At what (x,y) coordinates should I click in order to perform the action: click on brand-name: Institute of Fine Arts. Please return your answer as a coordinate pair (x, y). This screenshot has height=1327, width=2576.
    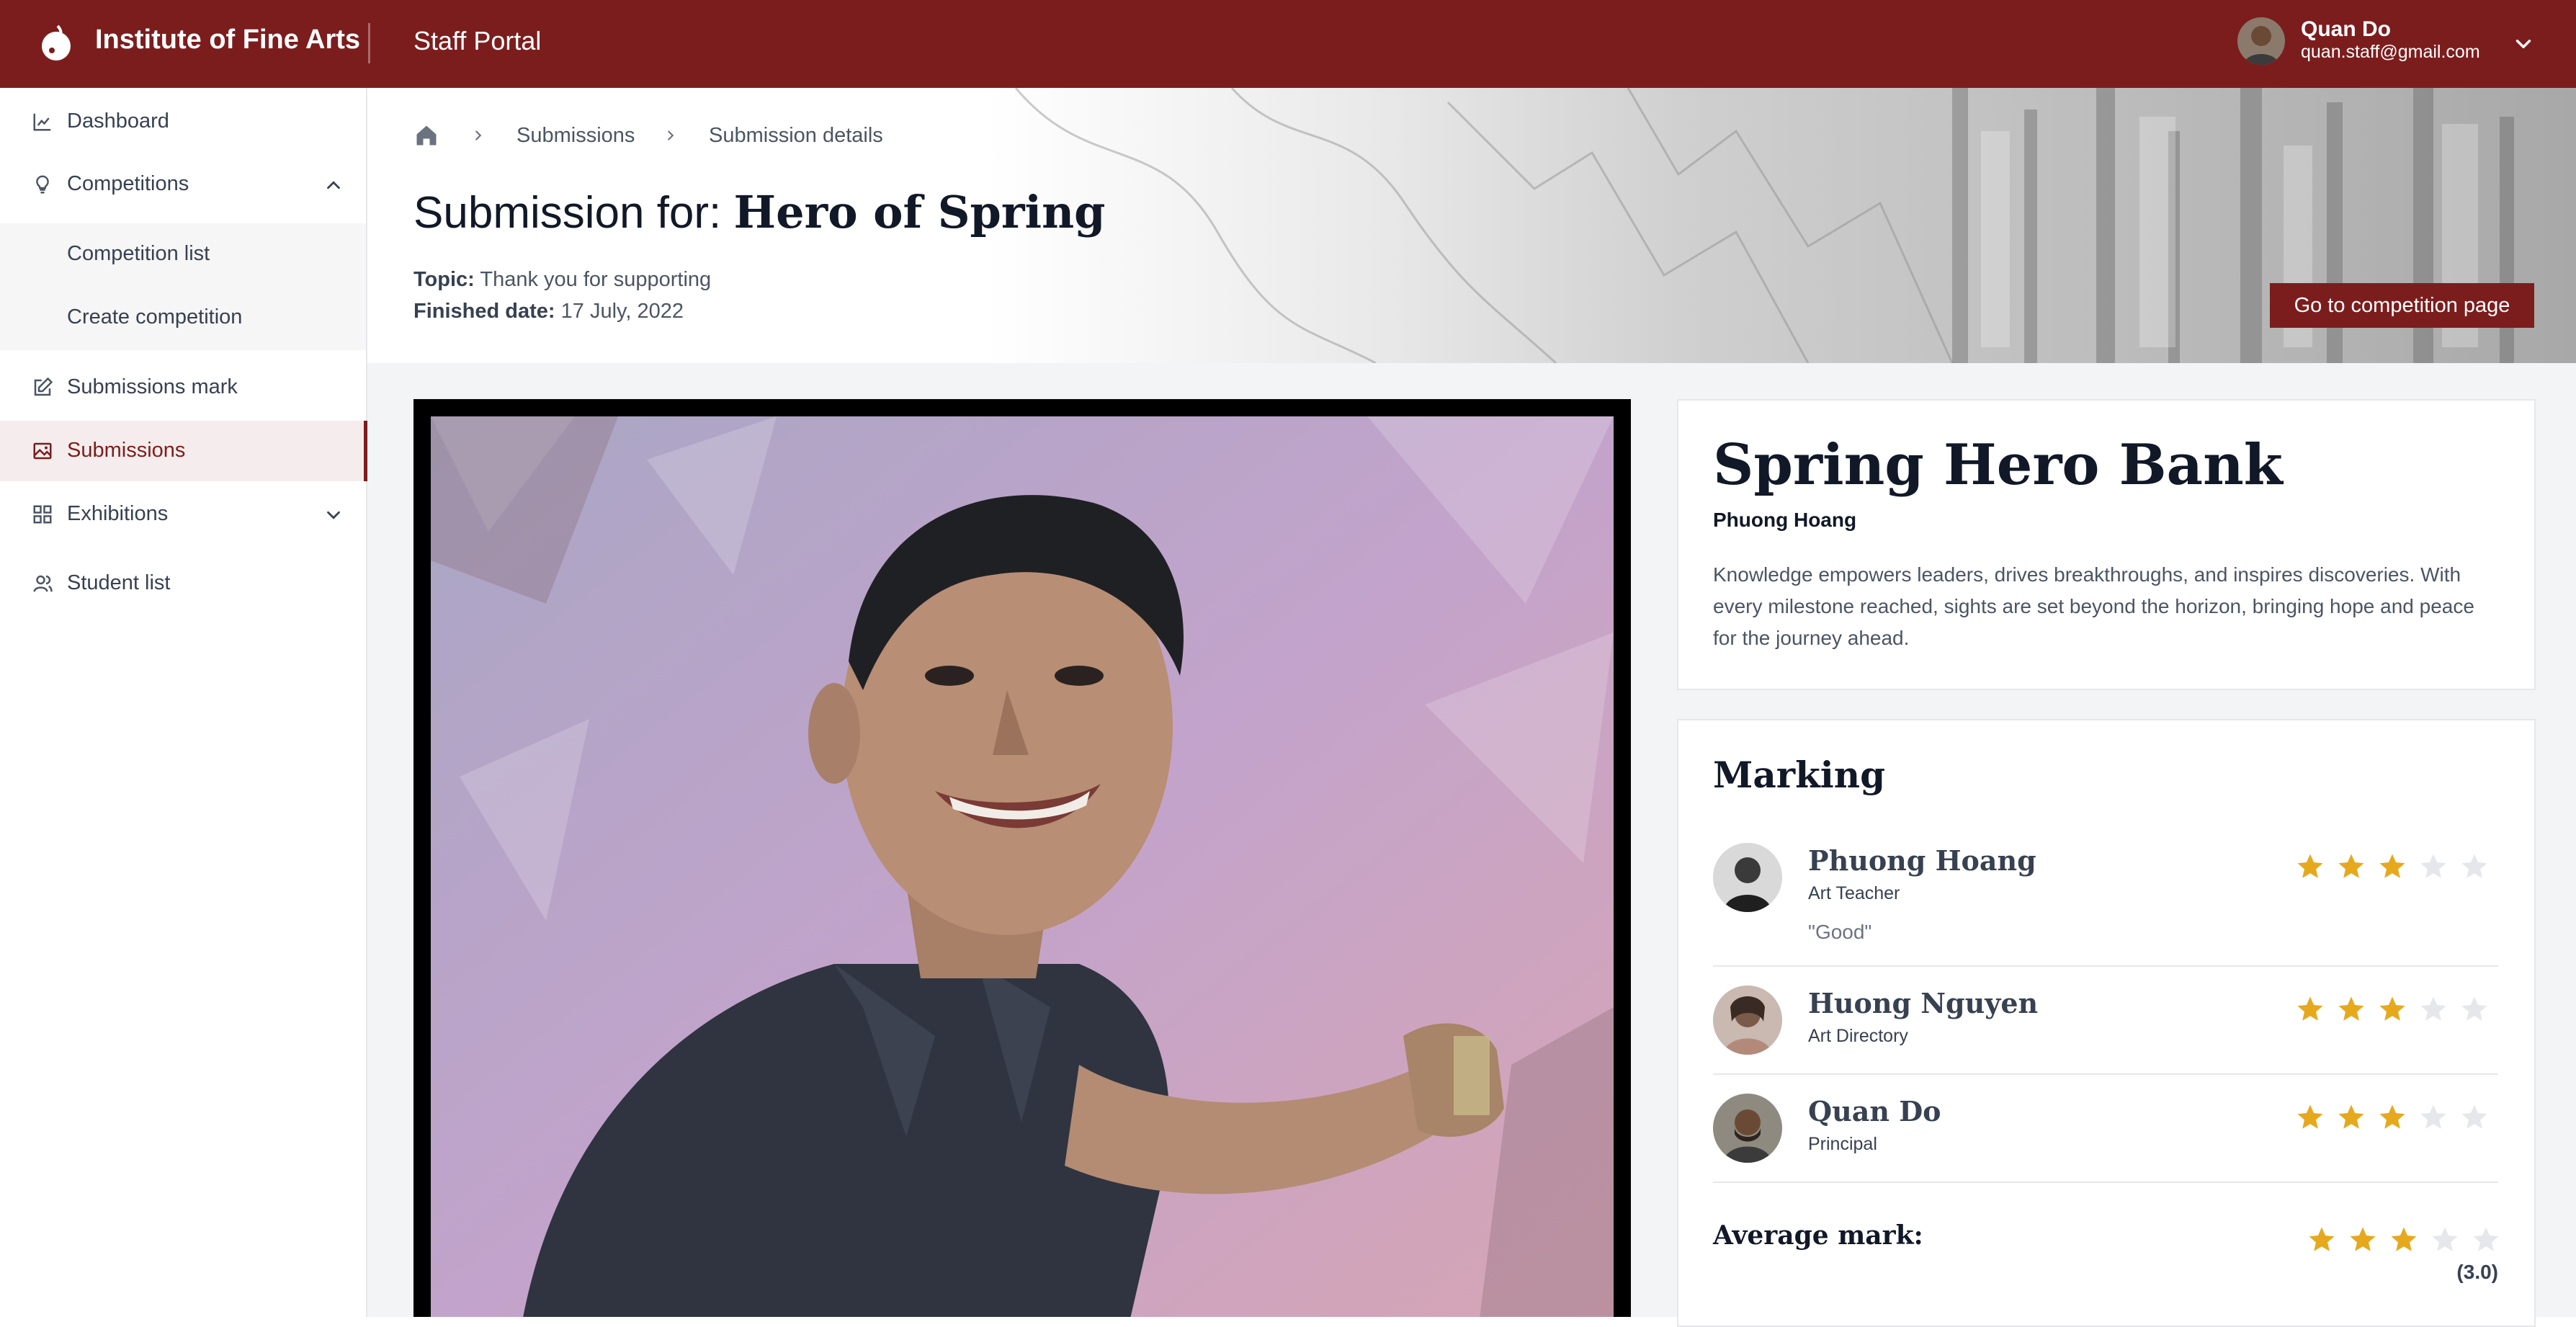
    Looking at the image, I should click on (228, 39).